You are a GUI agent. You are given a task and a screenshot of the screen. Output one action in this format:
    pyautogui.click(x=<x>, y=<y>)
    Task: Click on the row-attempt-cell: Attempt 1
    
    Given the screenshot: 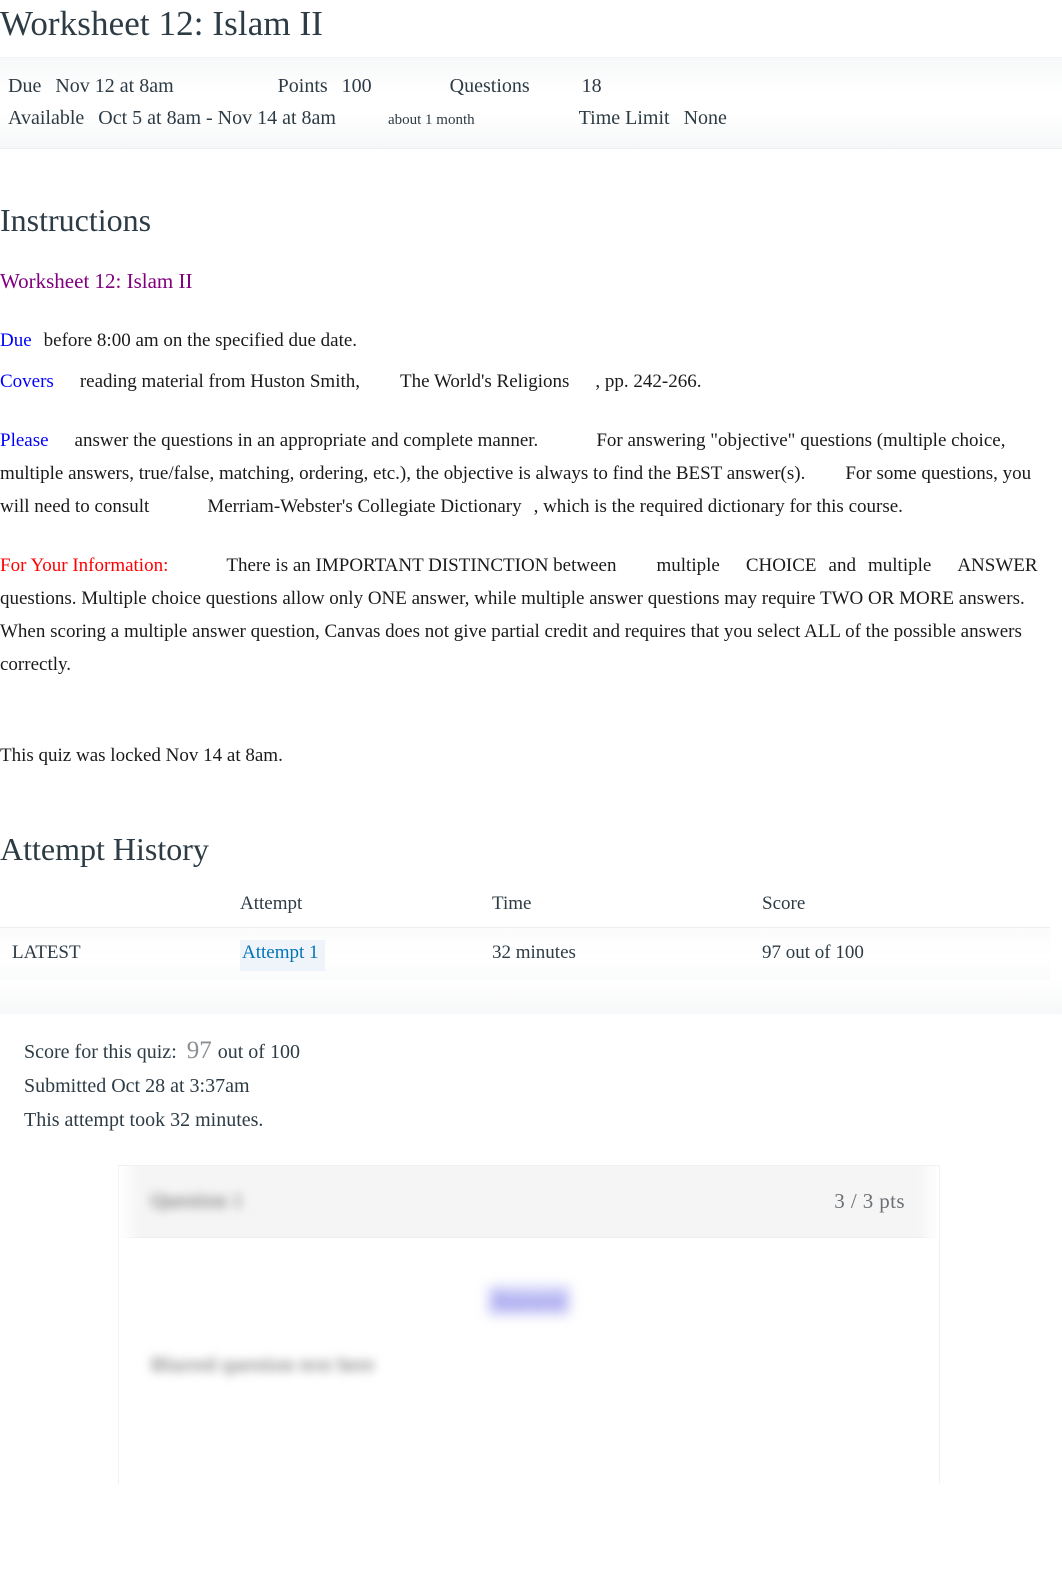 What is the action you would take?
    pyautogui.click(x=366, y=953)
    